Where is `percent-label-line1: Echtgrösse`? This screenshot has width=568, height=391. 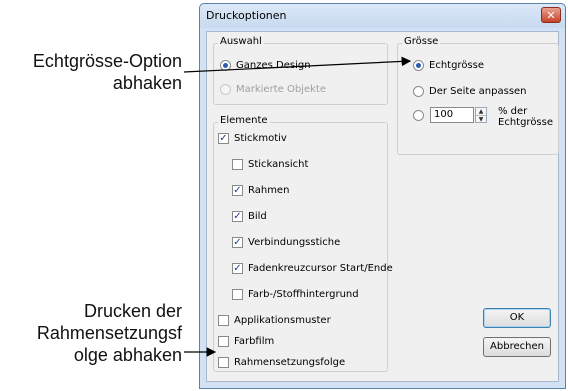 percent-label-line1: Echtgrösse is located at coordinates (526, 122).